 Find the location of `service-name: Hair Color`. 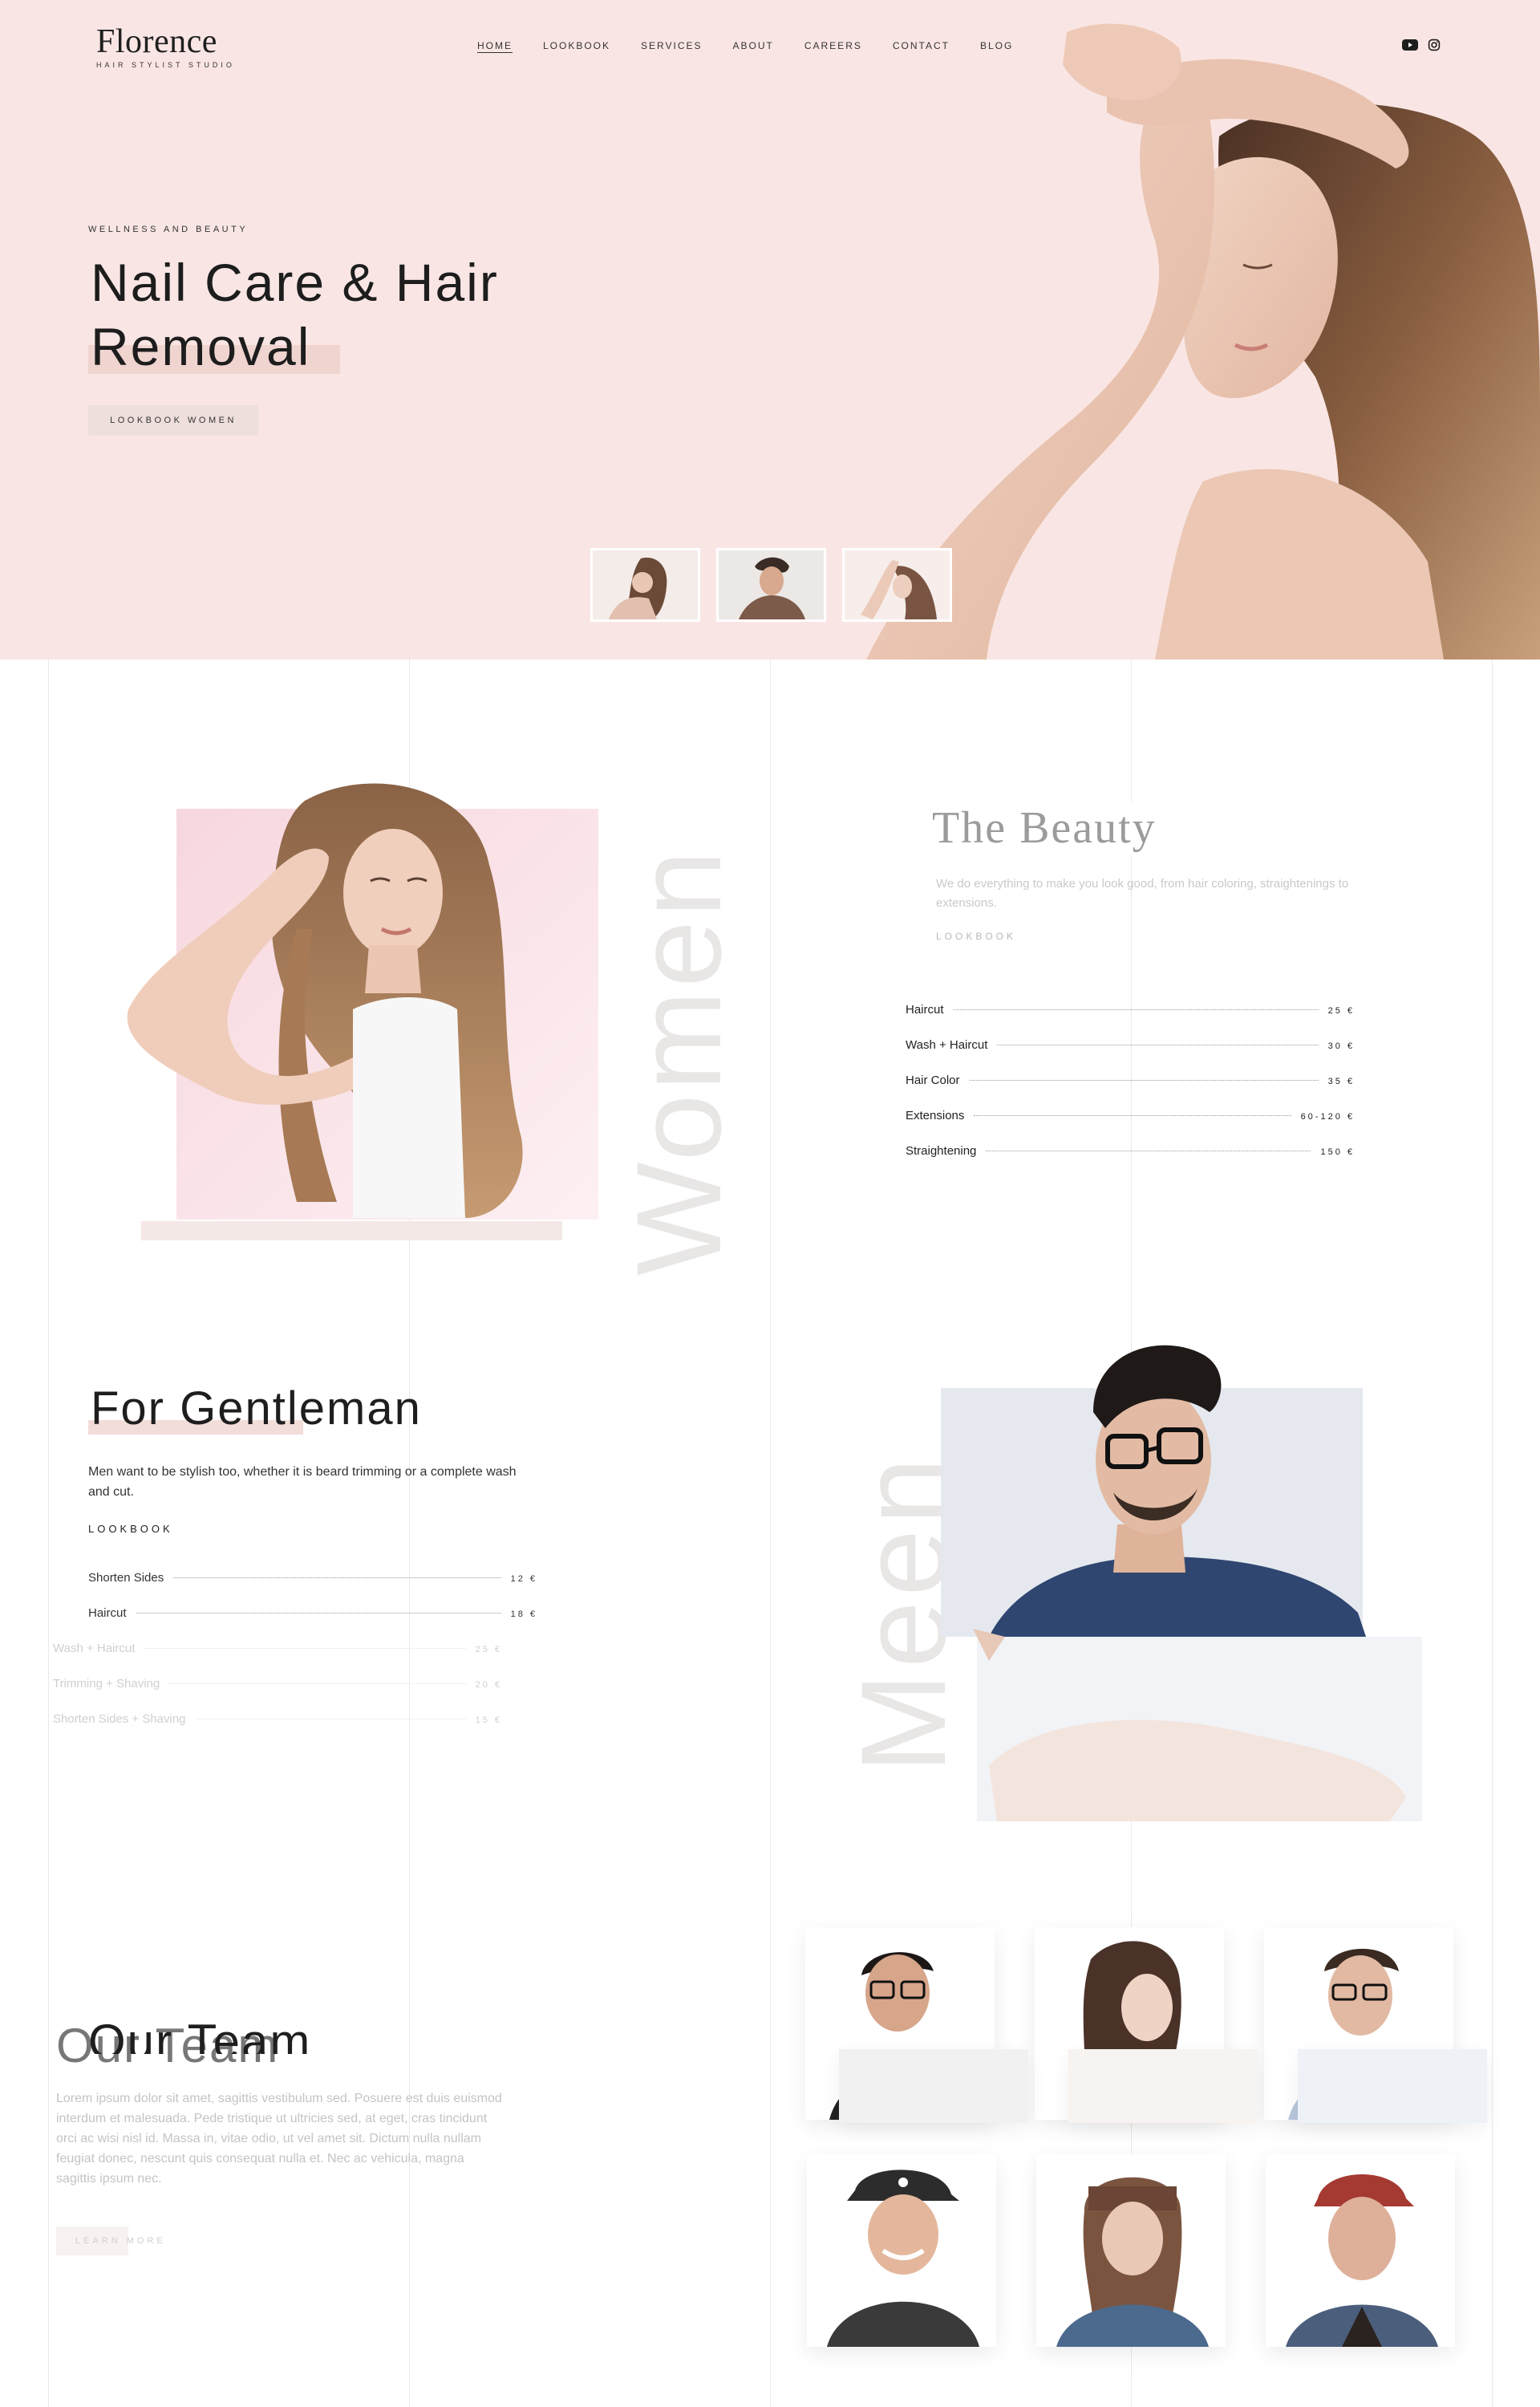

service-name: Hair Color is located at coordinates (933, 1080).